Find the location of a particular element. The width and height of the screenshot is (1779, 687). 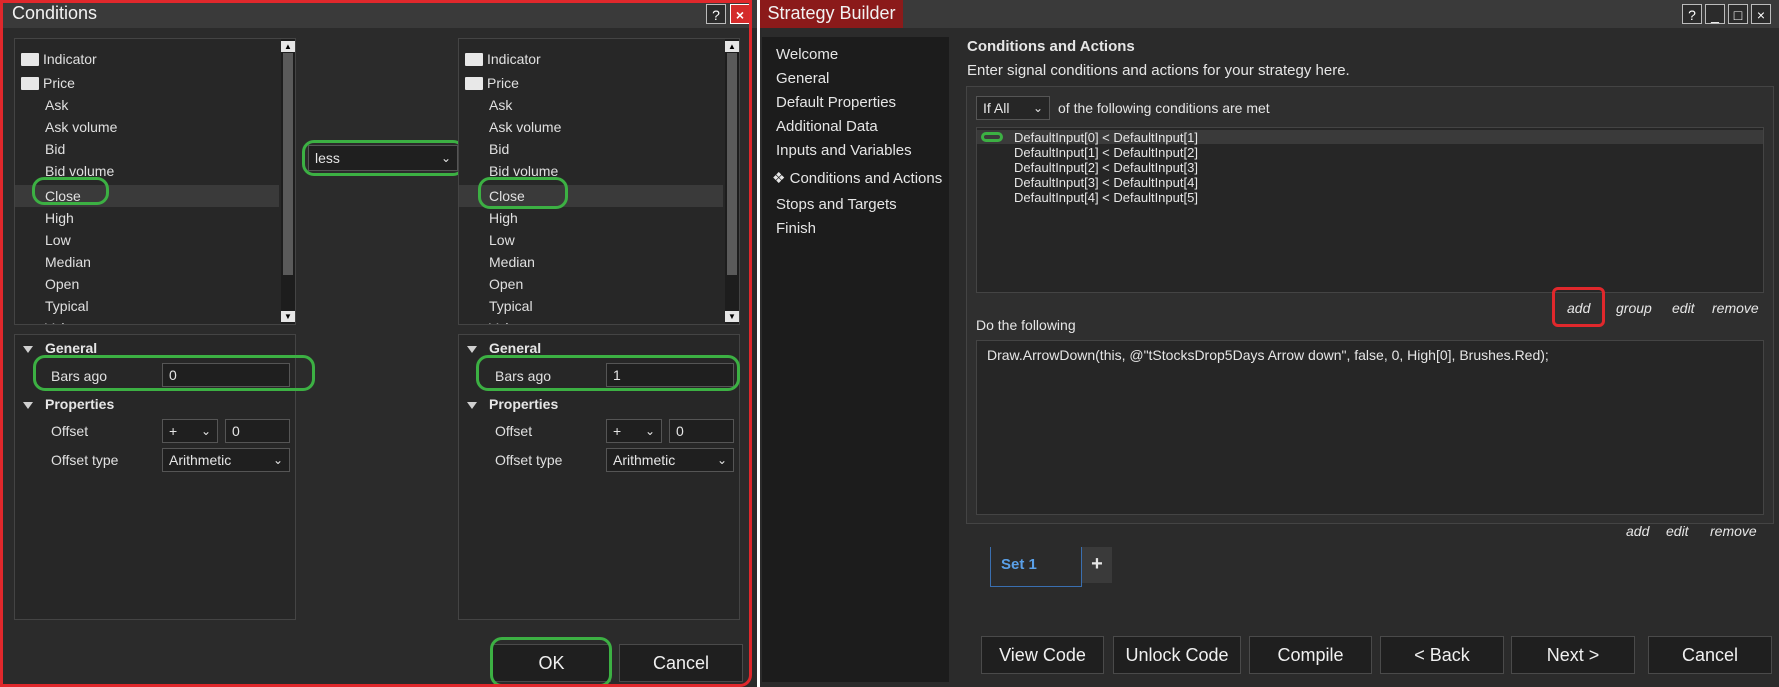

nav-welcome: Welcome is located at coordinates (807, 54).